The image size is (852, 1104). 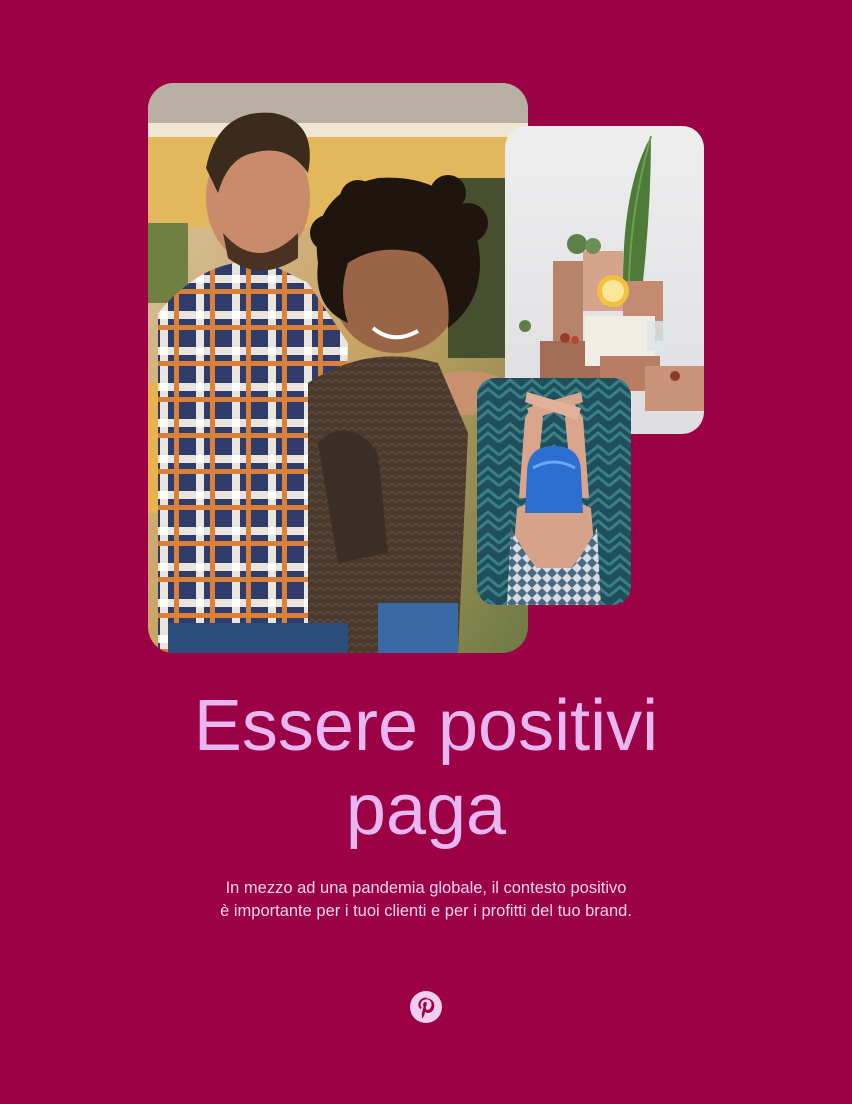 I want to click on page-title-line-2: paga, so click(x=426, y=810).